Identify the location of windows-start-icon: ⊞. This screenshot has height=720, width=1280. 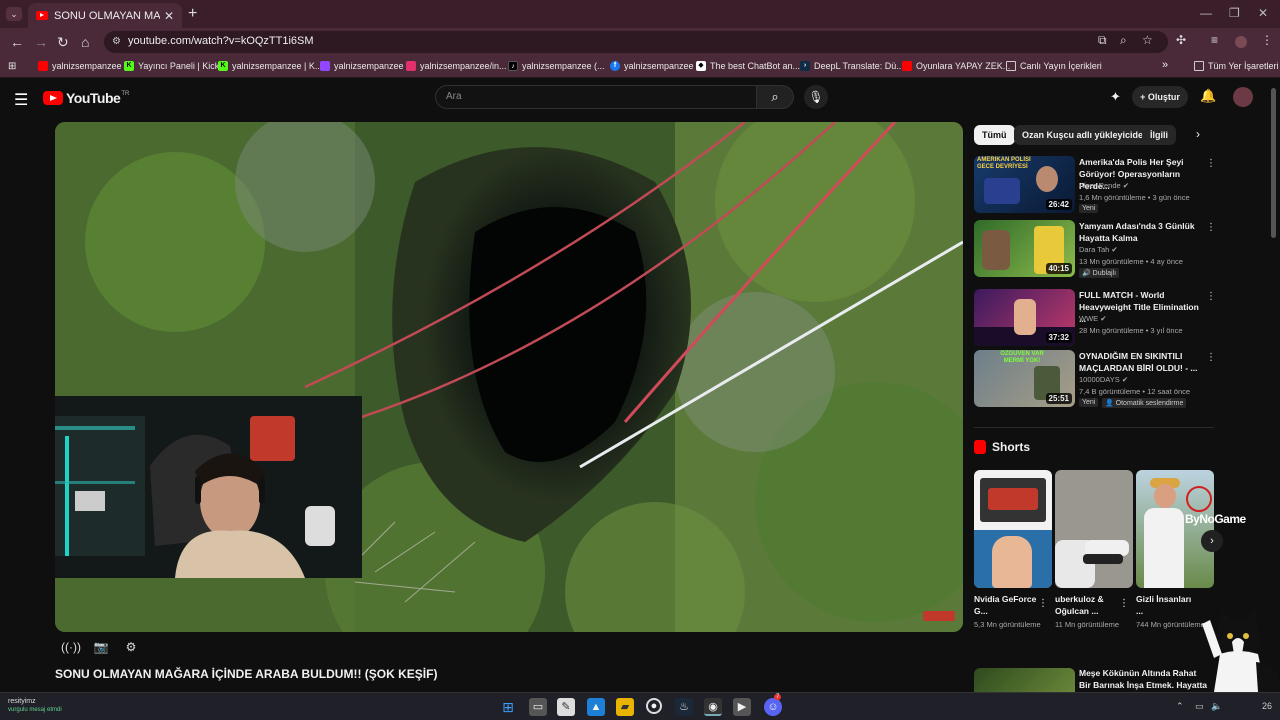
(508, 707).